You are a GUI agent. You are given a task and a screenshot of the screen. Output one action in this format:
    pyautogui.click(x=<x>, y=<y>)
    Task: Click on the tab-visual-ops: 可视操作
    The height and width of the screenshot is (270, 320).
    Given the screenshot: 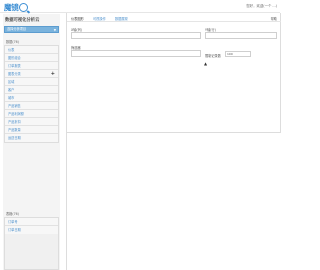 What is the action you would take?
    pyautogui.click(x=99, y=18)
    